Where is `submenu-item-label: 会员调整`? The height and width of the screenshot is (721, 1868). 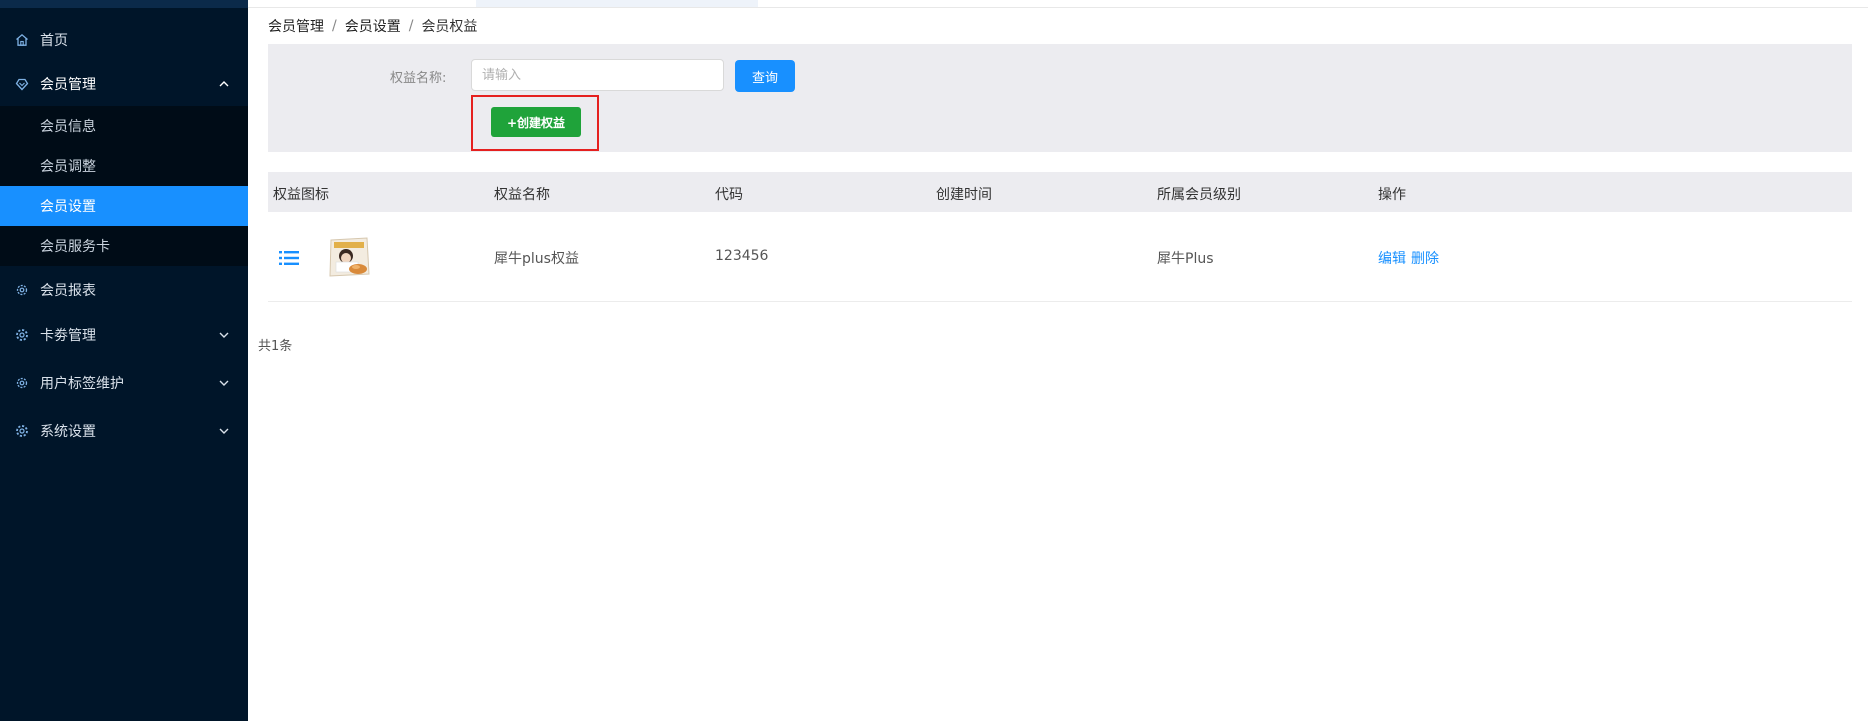 submenu-item-label: 会员调整 is located at coordinates (68, 167).